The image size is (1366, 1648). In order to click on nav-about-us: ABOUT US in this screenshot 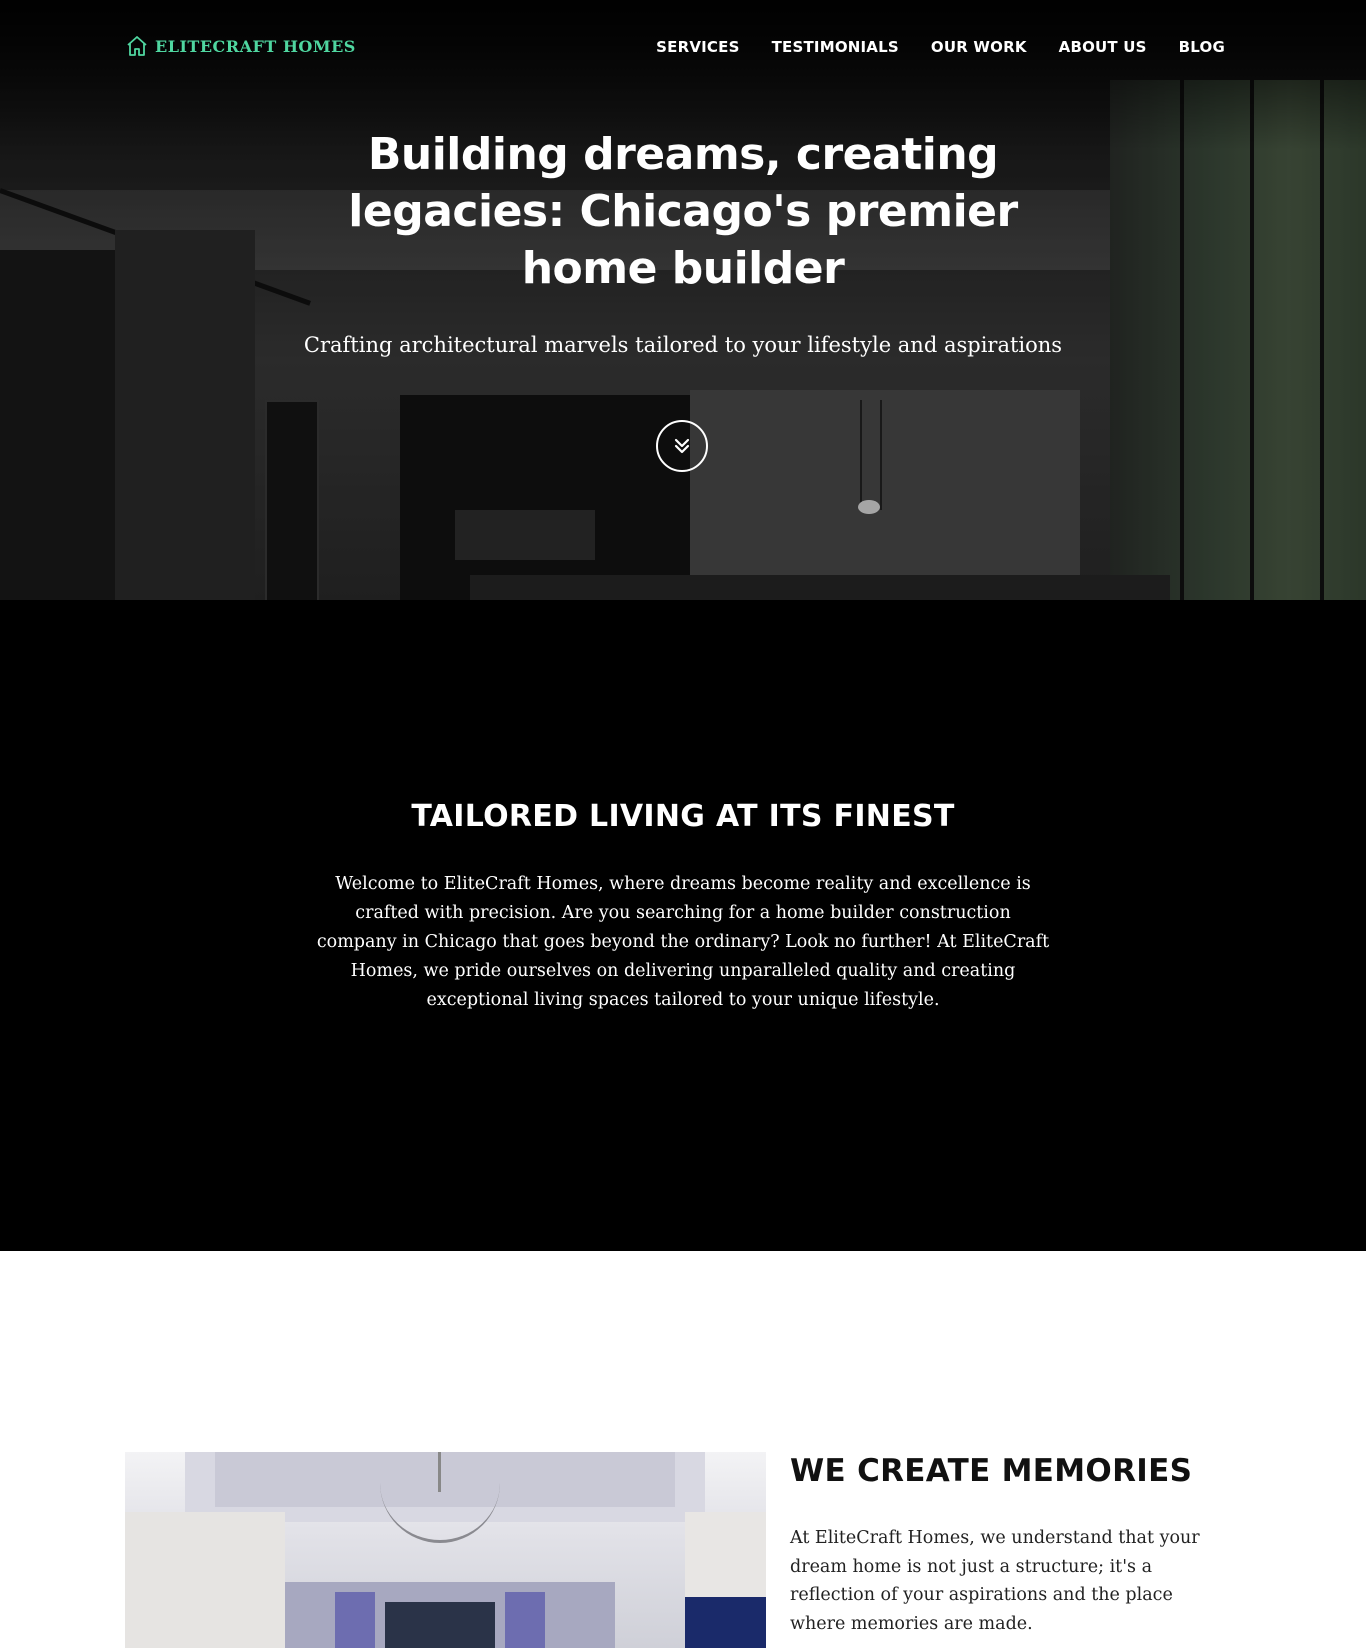, I will do `click(1103, 47)`.